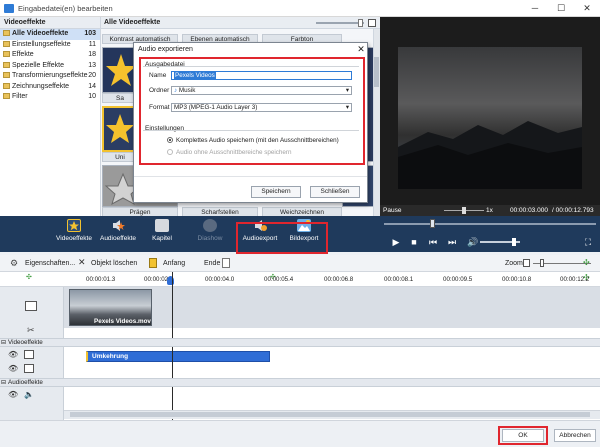  Describe the element at coordinates (101, 279) in the screenshot. I see `ruler-tick: 00:00:01.3` at that location.